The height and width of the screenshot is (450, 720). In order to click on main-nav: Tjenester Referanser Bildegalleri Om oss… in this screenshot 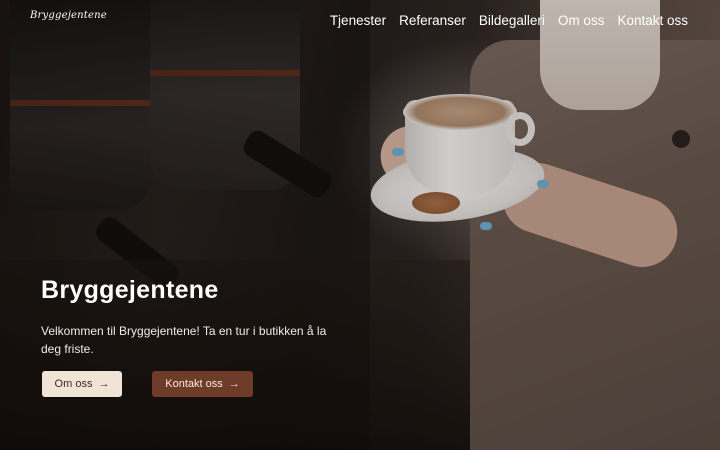, I will do `click(509, 20)`.